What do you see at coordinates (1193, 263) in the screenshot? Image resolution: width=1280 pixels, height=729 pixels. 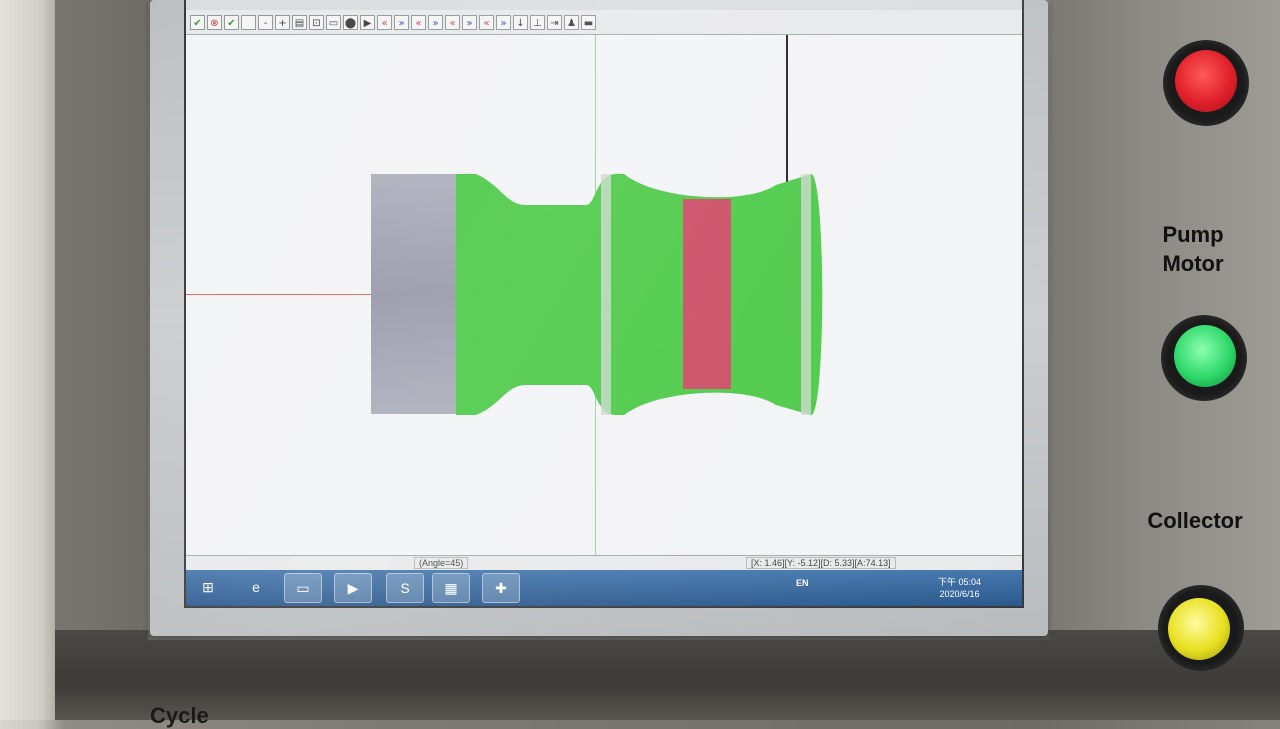 I see `pump-motor-line2: Motor` at bounding box center [1193, 263].